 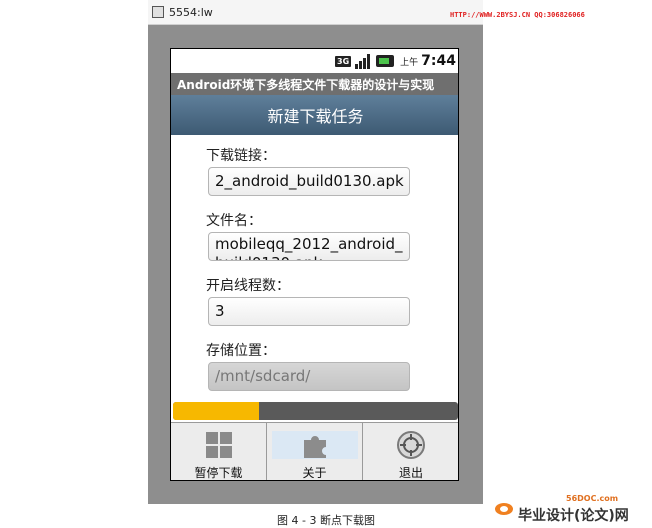 I want to click on figure-caption: 图 4 - 3 断点下载图, so click(x=326, y=520).